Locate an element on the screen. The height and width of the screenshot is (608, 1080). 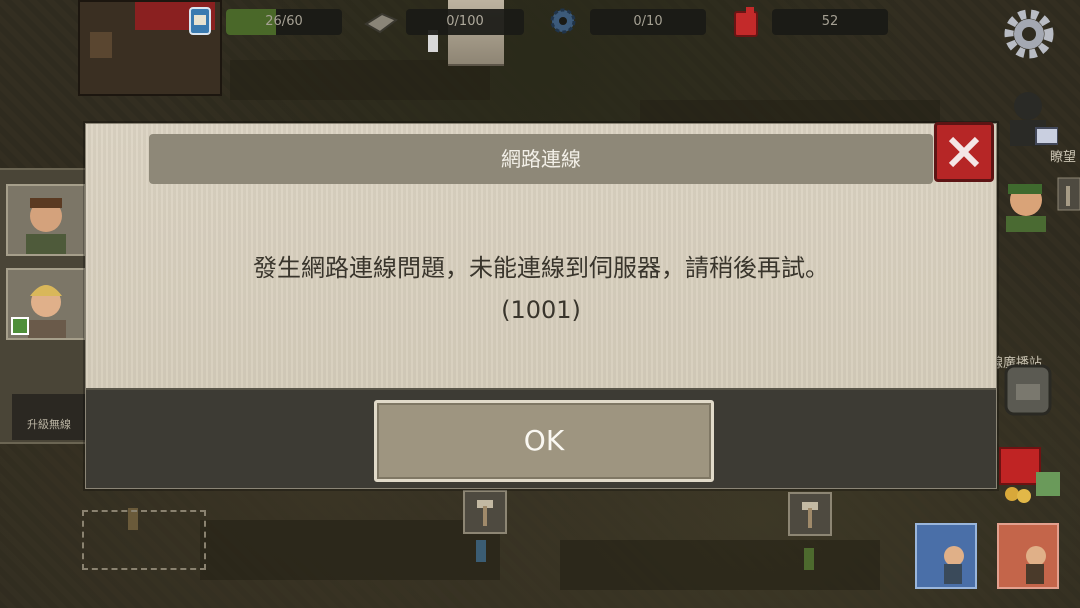
dialog-footer: OK is located at coordinates (541, 438).